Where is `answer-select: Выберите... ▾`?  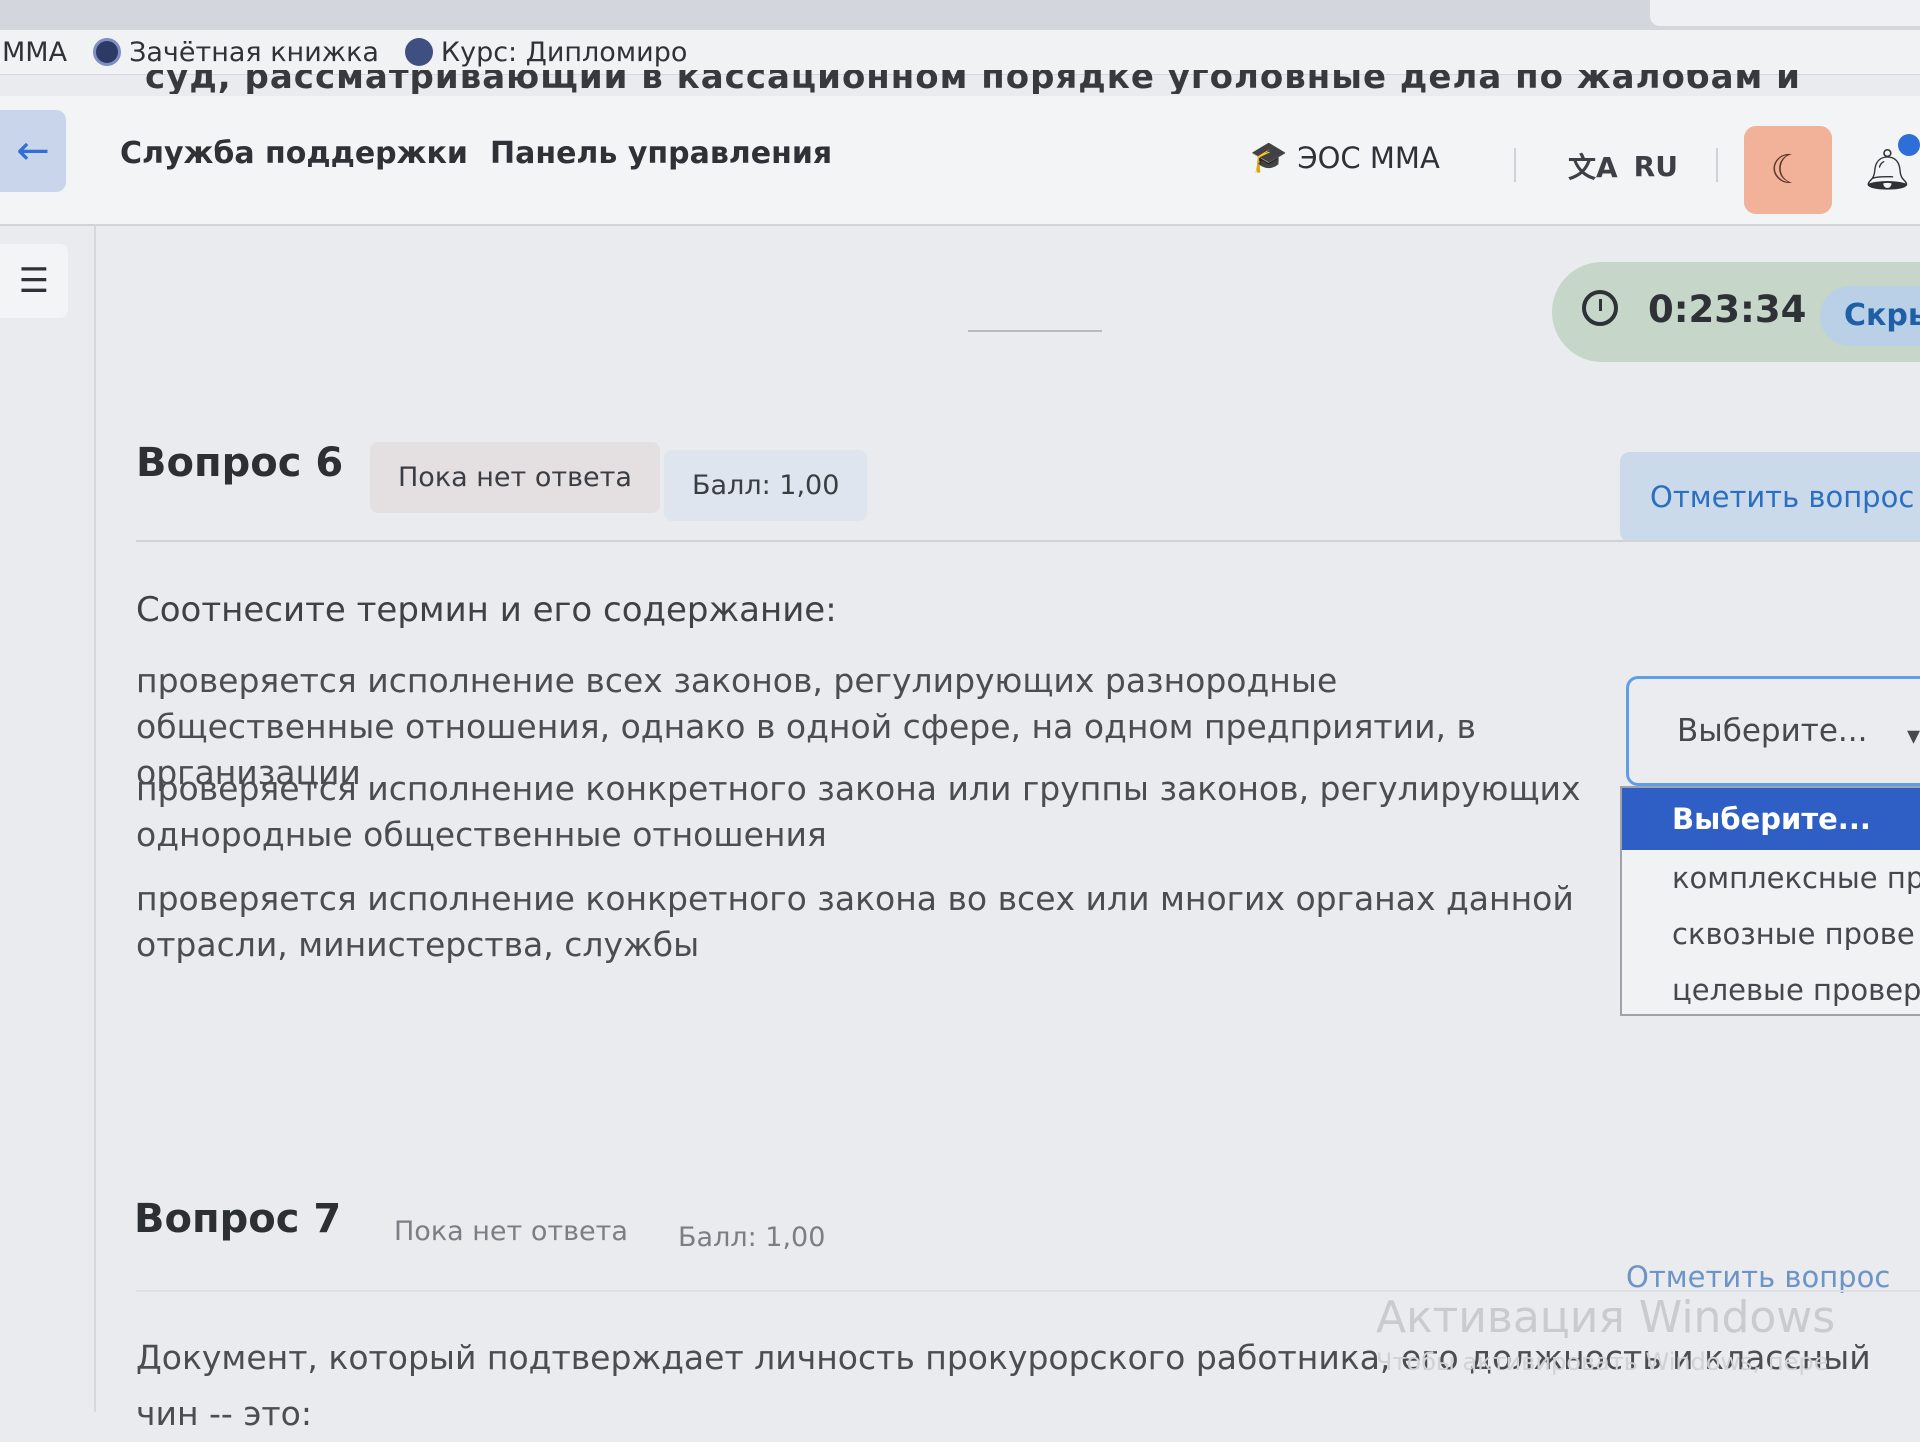
answer-select: Выберите... ▾ is located at coordinates (1773, 731).